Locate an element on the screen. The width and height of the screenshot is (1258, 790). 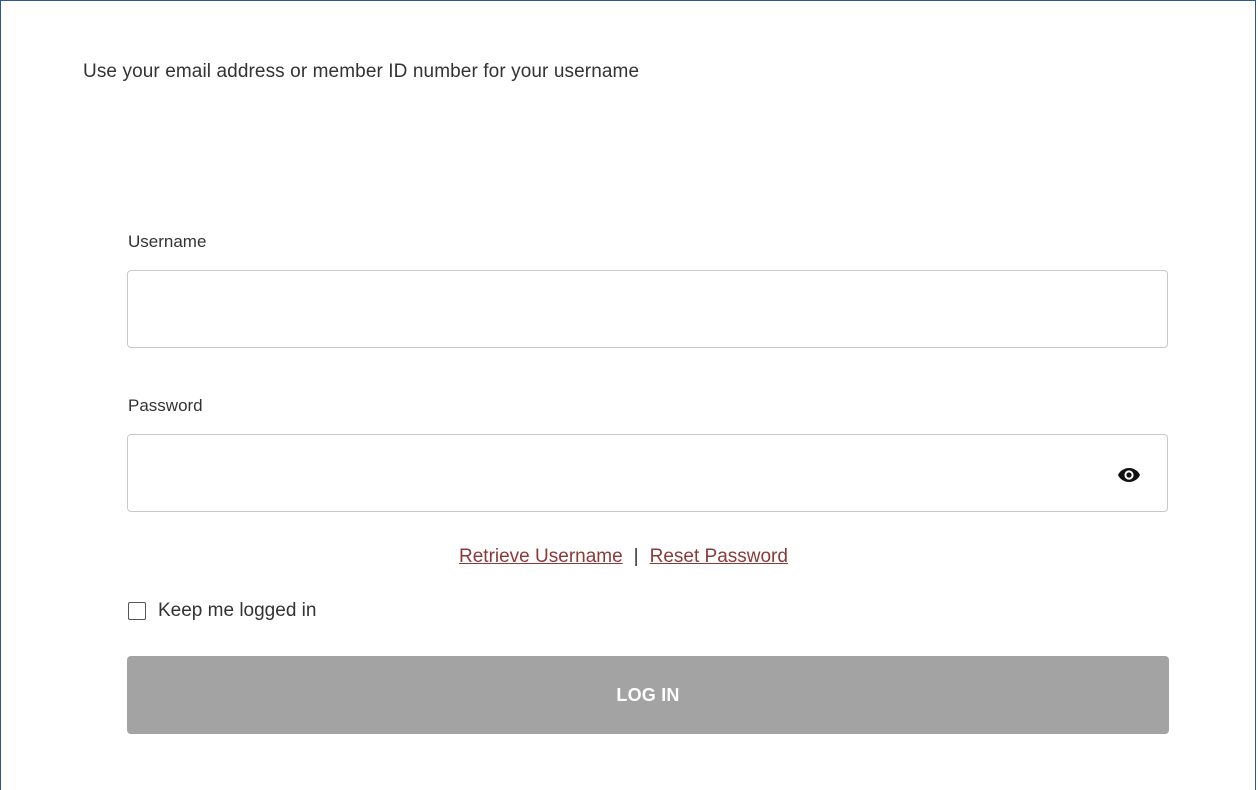
password-input is located at coordinates (647, 473).